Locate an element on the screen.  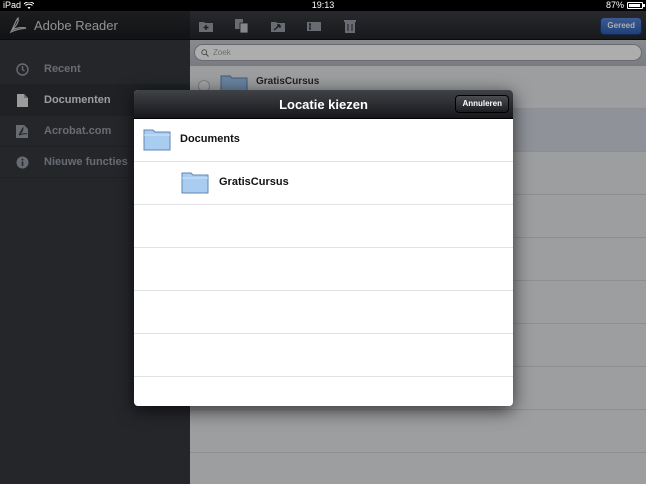
battery-percent: 87% is located at coordinates (614, 5).